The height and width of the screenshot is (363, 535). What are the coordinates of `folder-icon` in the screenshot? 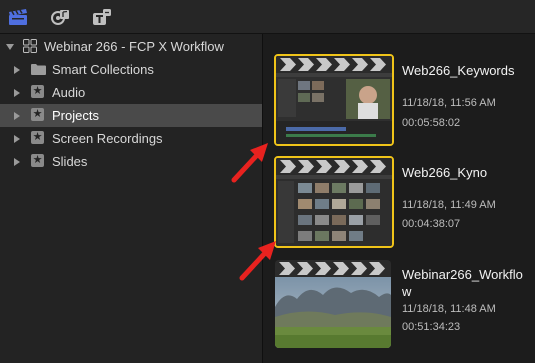 It's located at (38, 70).